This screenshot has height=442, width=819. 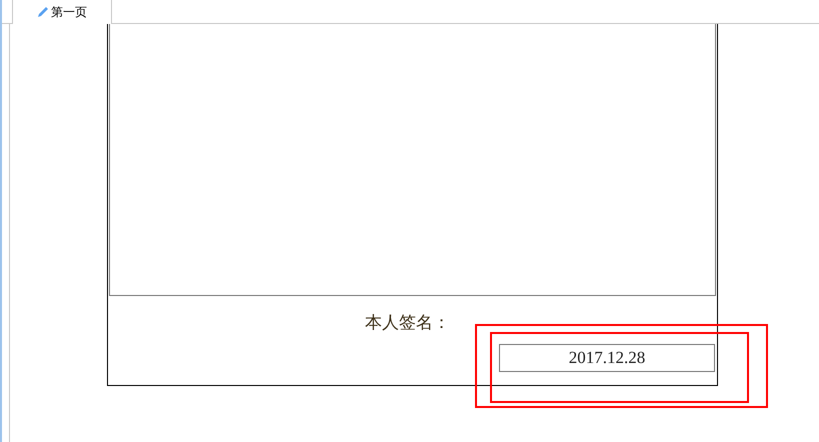 I want to click on pencil-icon, so click(x=43, y=12).